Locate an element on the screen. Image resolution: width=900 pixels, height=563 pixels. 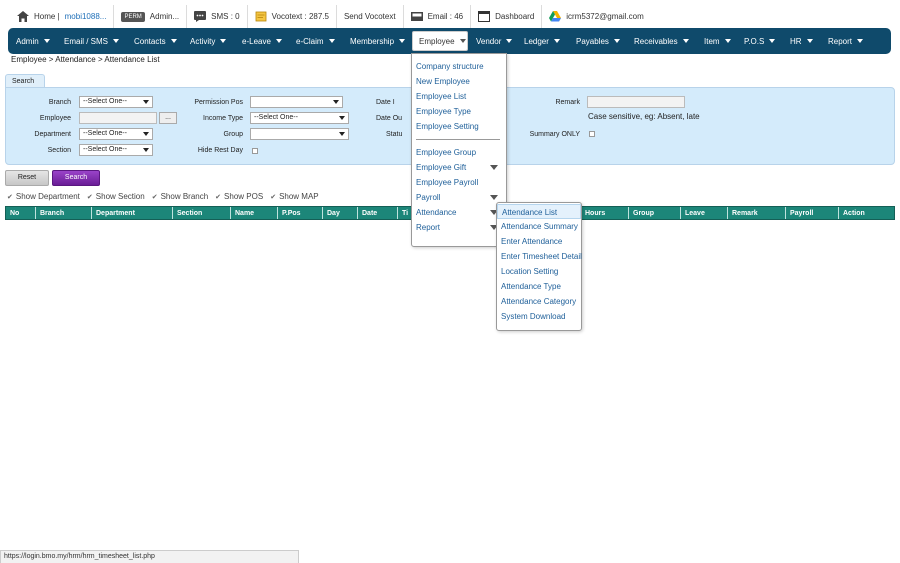
nav-label: Membership is located at coordinates (372, 41).